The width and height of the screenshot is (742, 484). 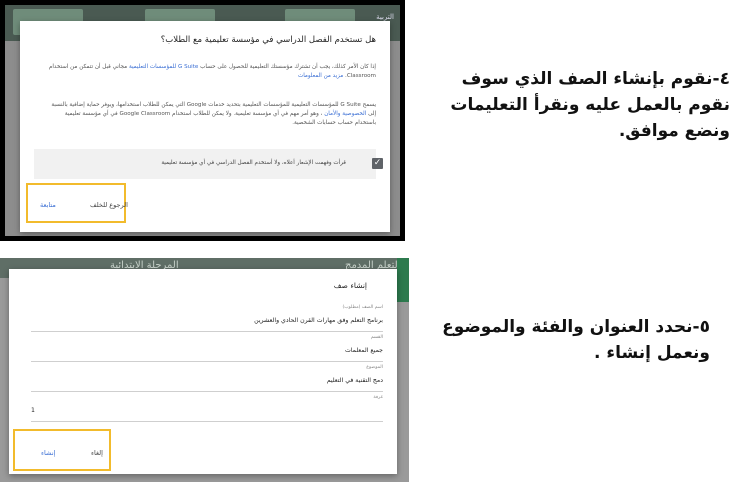 What do you see at coordinates (364, 350) in the screenshot?
I see `field-value: جميع المعلمات` at bounding box center [364, 350].